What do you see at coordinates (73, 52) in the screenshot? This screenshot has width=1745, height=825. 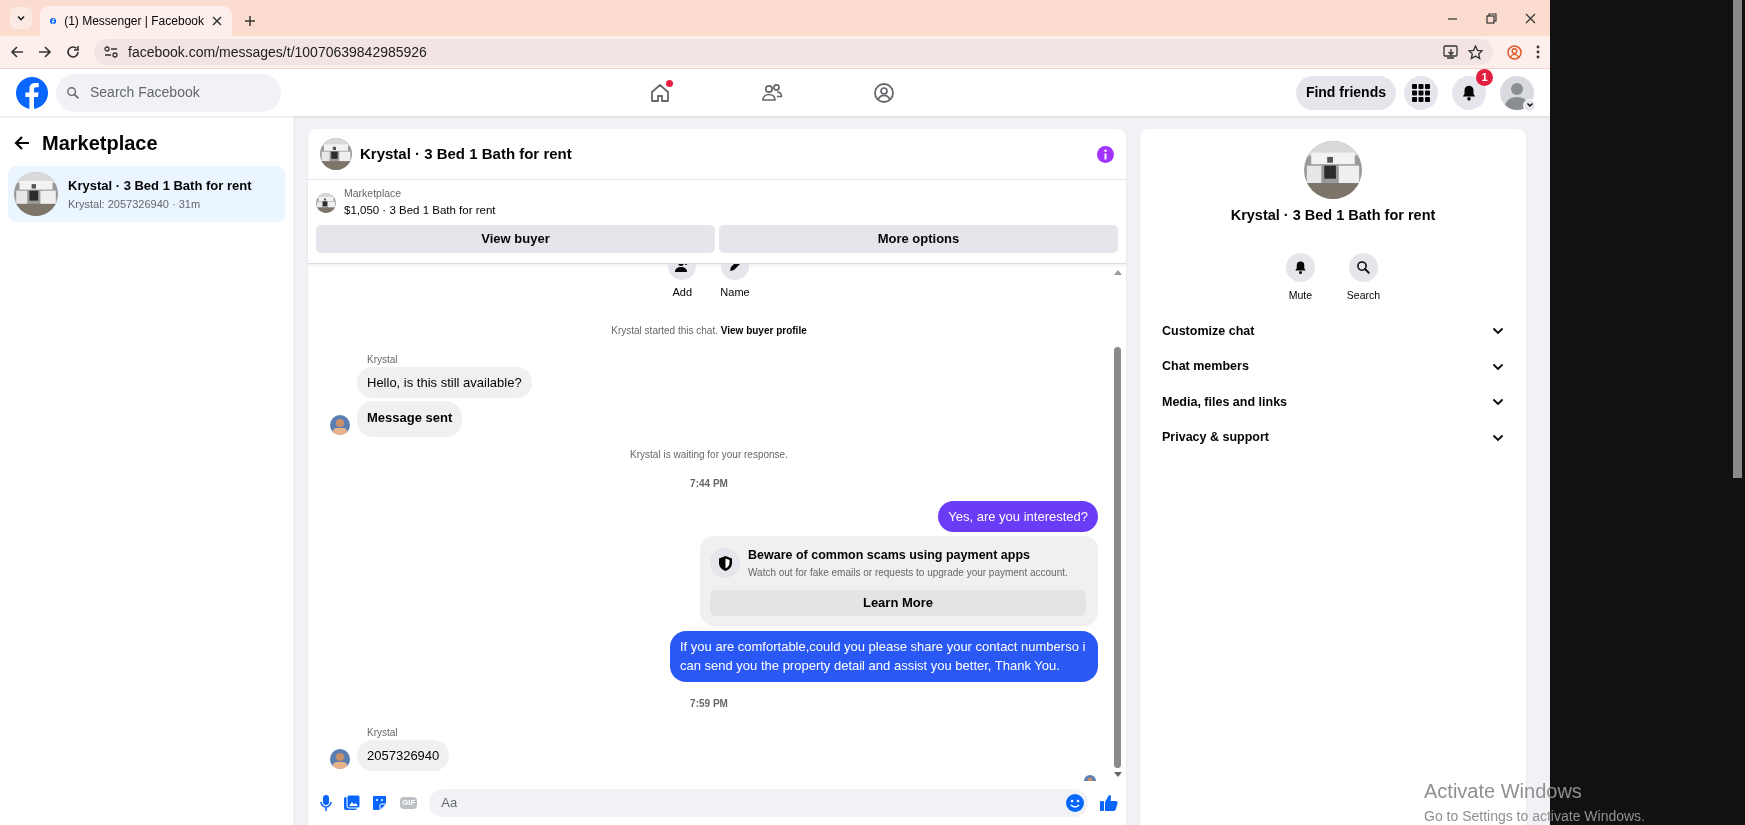 I see `reload-icon` at bounding box center [73, 52].